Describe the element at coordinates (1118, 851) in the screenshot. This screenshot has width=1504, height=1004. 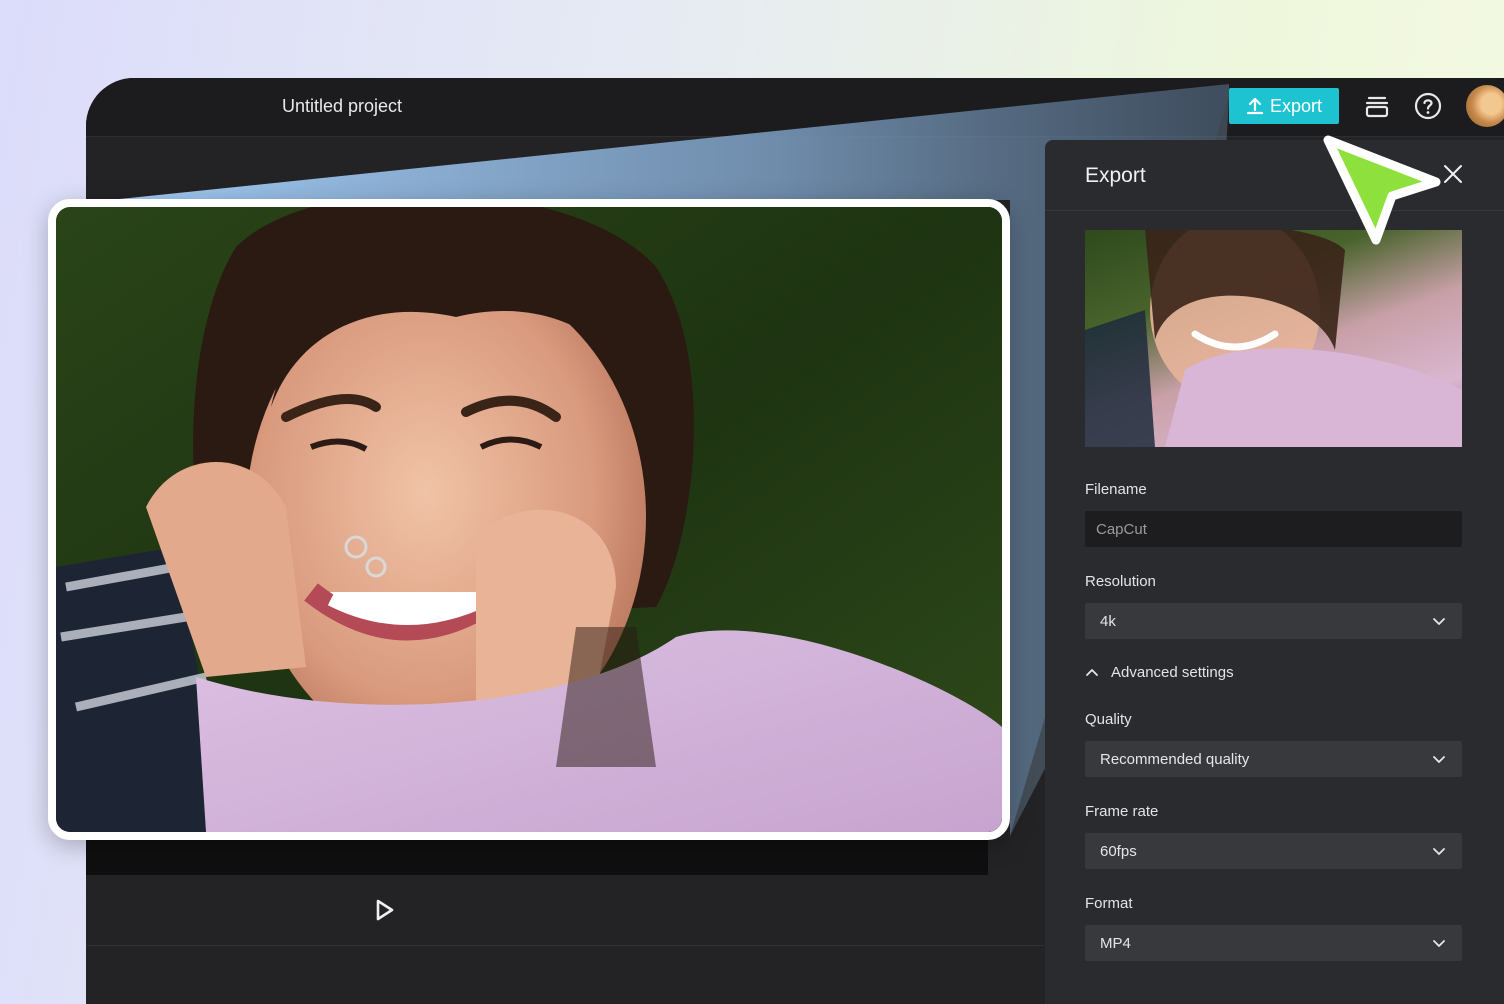
I see `frame-rate-value: 60fps` at that location.